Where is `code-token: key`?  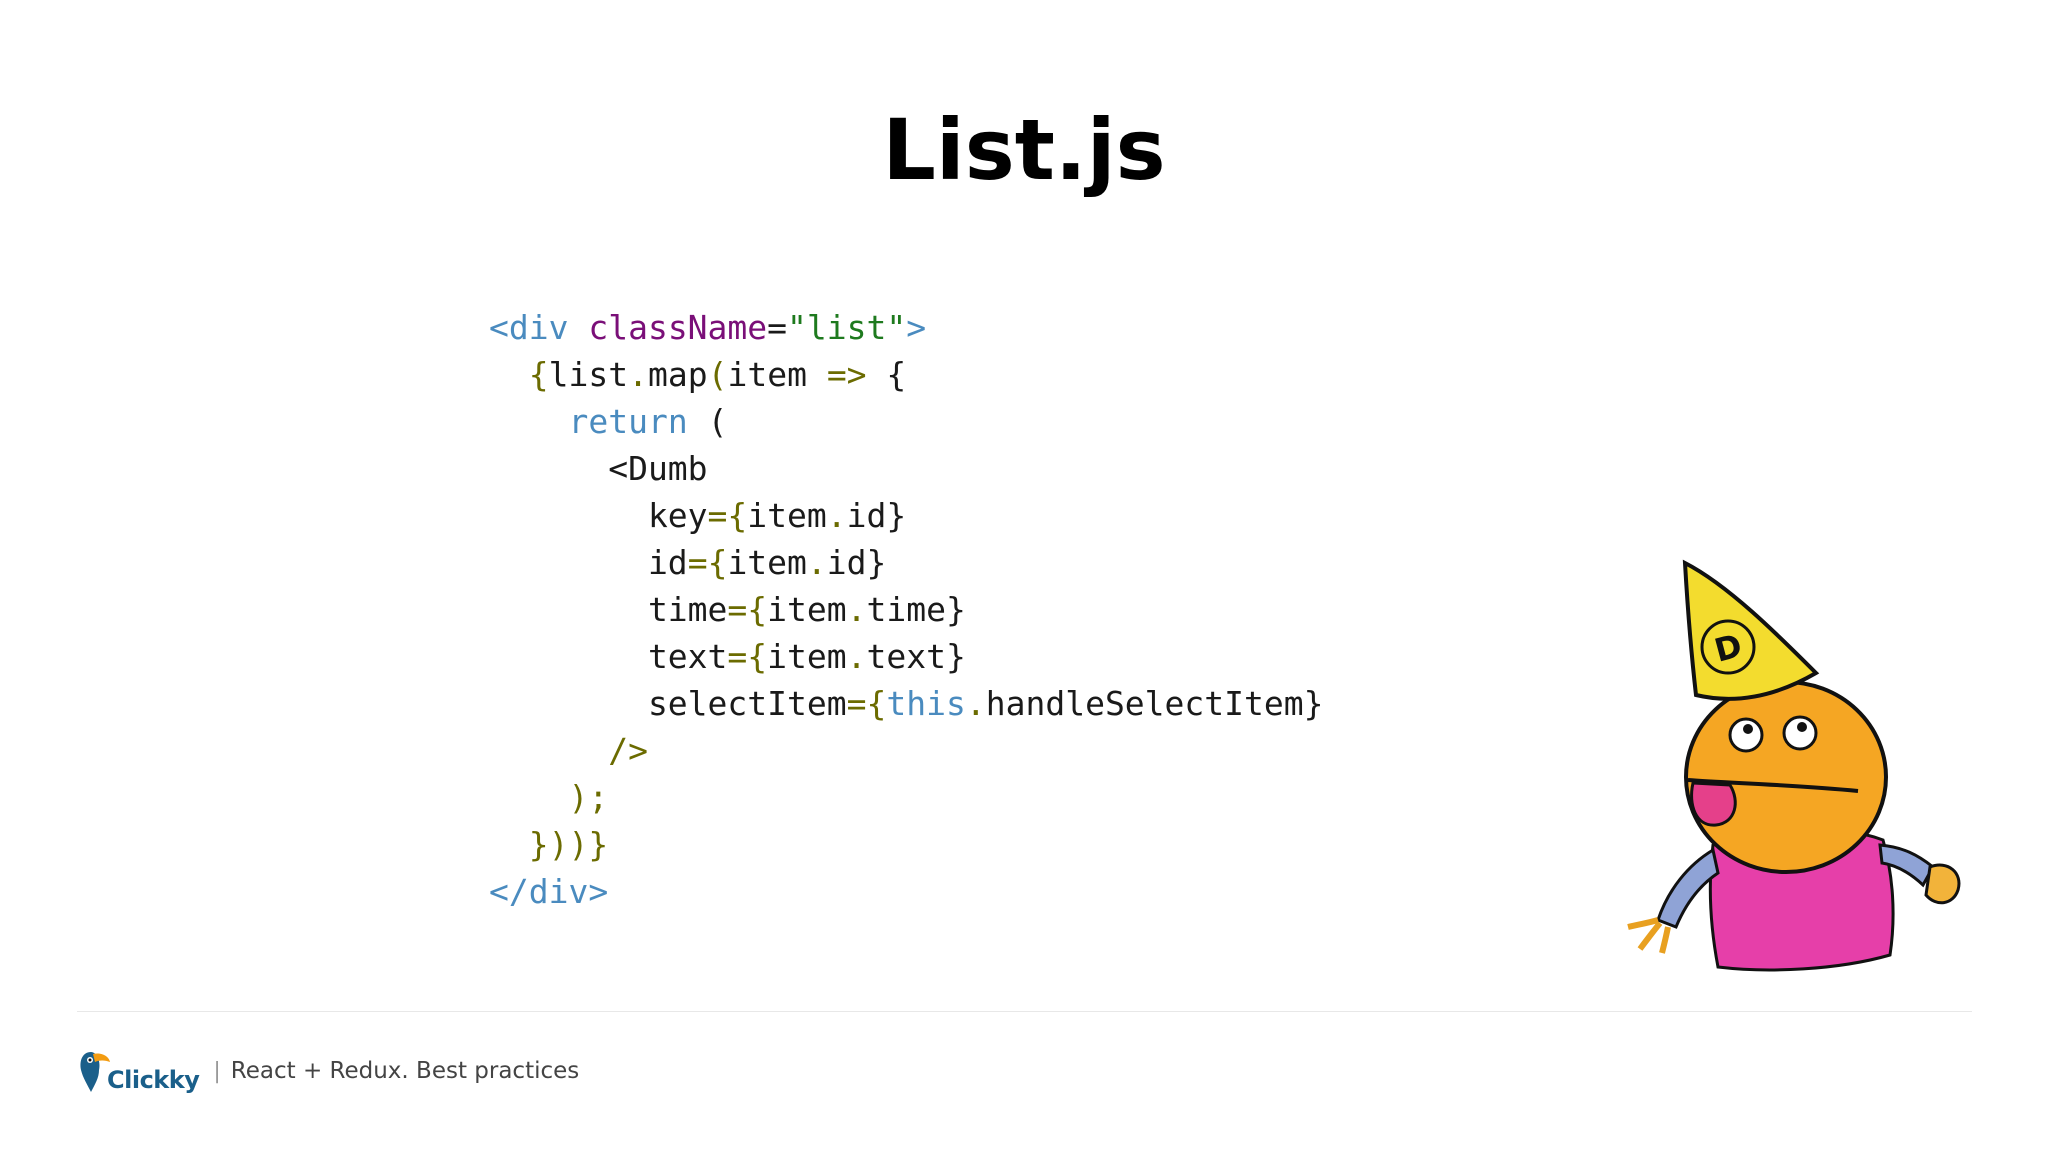 code-token: key is located at coordinates (598, 515).